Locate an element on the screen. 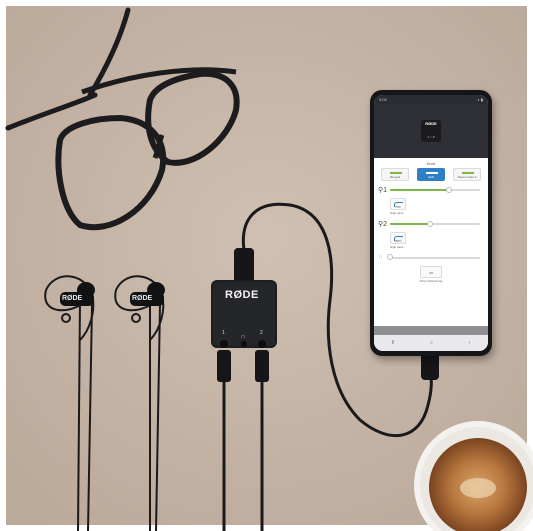  mode-stereo-icon is located at coordinates (468, 173).